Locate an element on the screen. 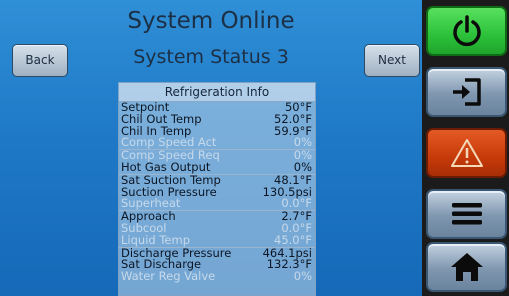 The image size is (509, 296). back-button: Back is located at coordinates (40, 60).